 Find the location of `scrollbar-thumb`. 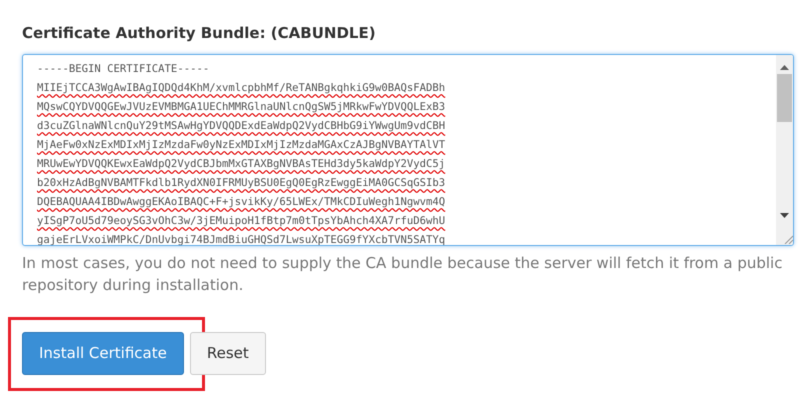

scrollbar-thumb is located at coordinates (784, 98).